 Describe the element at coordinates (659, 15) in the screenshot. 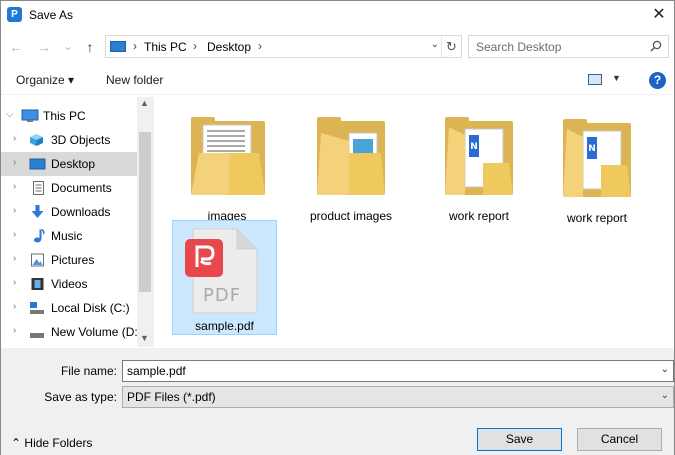

I see `close-button: ✕` at that location.